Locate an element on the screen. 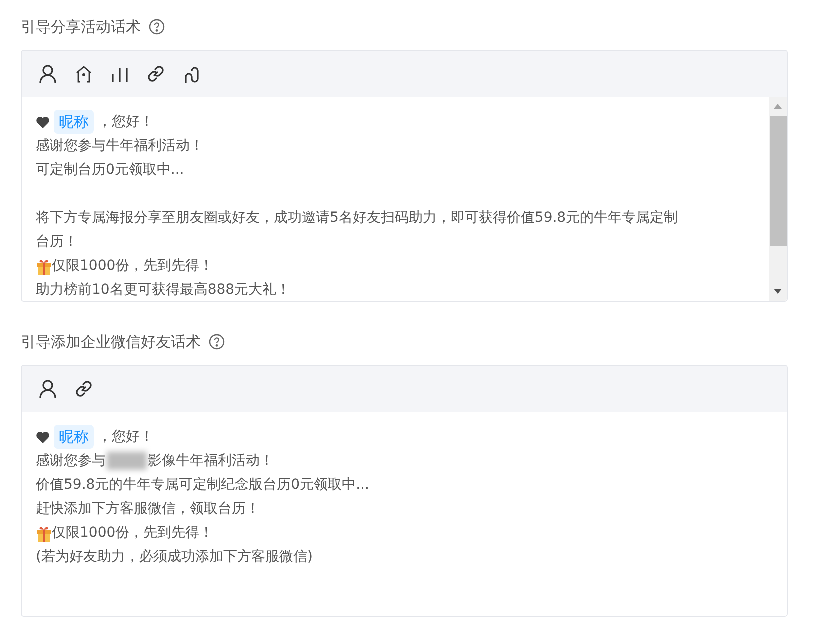 This screenshot has height=637, width=822. section-title: 引导分享活动话术 is located at coordinates (81, 27).